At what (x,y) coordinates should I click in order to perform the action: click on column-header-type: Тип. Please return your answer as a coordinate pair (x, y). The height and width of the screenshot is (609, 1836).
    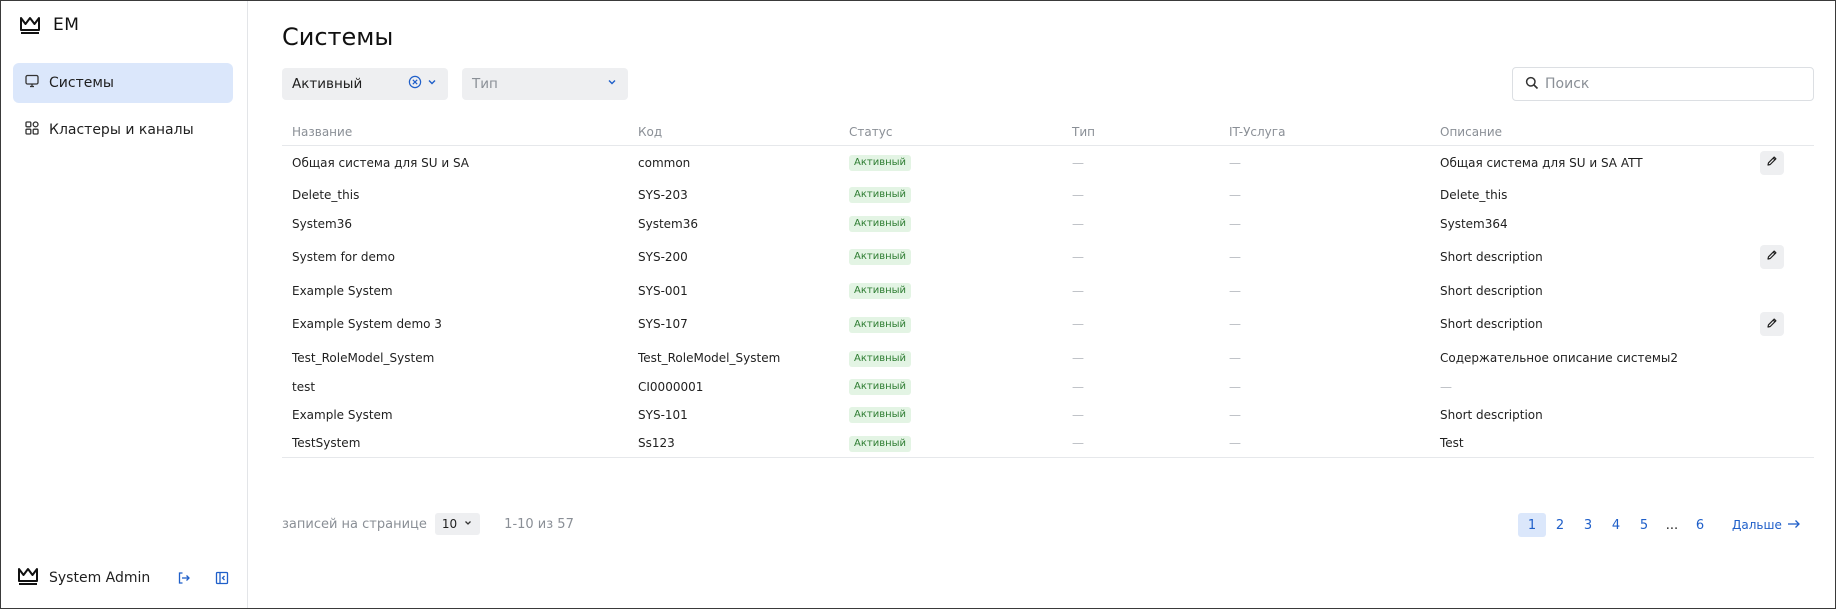
    Looking at the image, I should click on (1140, 132).